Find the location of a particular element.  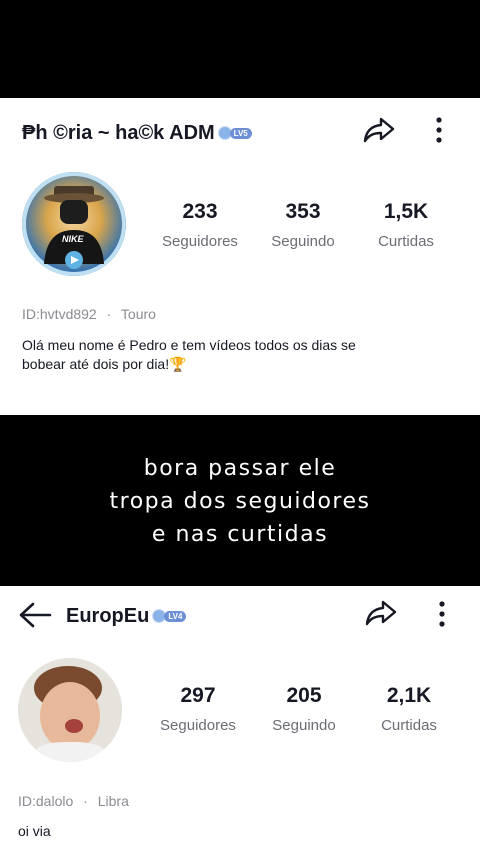

username: ₱h ©ria ~ ha©k ADM is located at coordinates (118, 132).